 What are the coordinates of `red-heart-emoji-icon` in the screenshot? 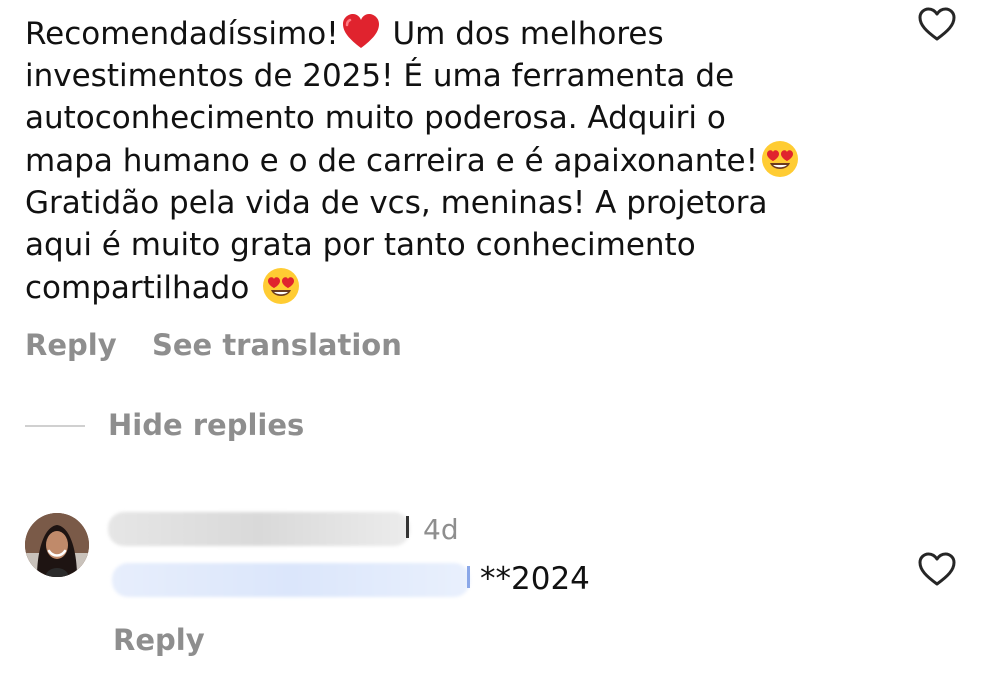 It's located at (360, 31).